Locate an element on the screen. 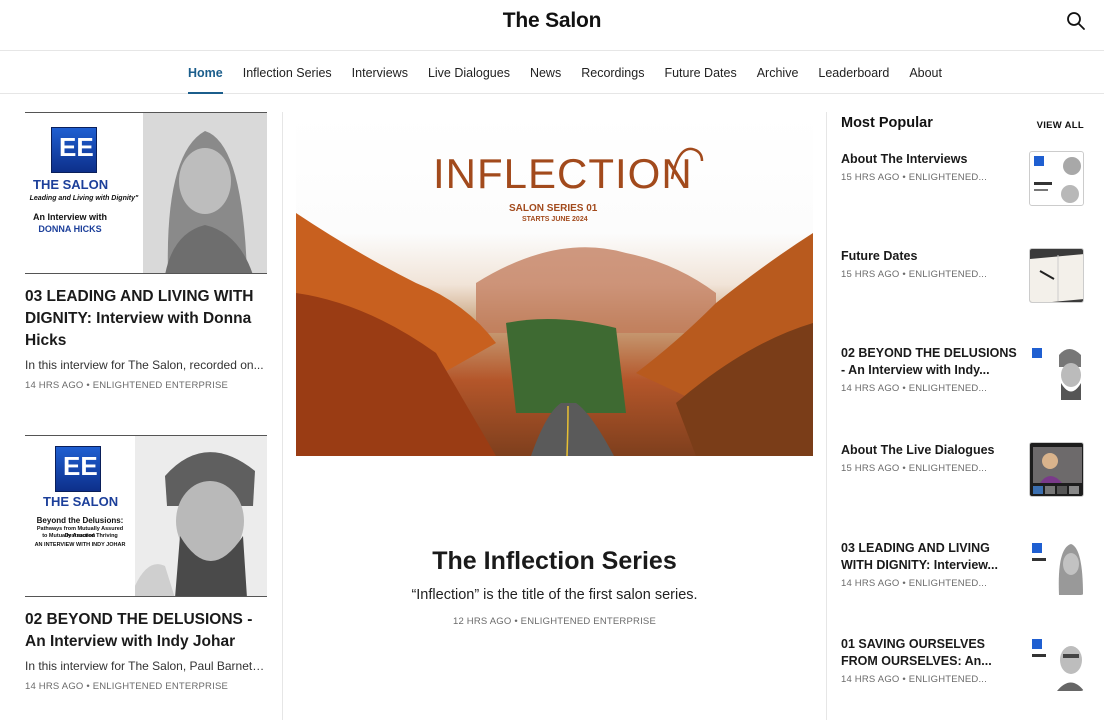  nav-interviews: Interviews is located at coordinates (380, 73).